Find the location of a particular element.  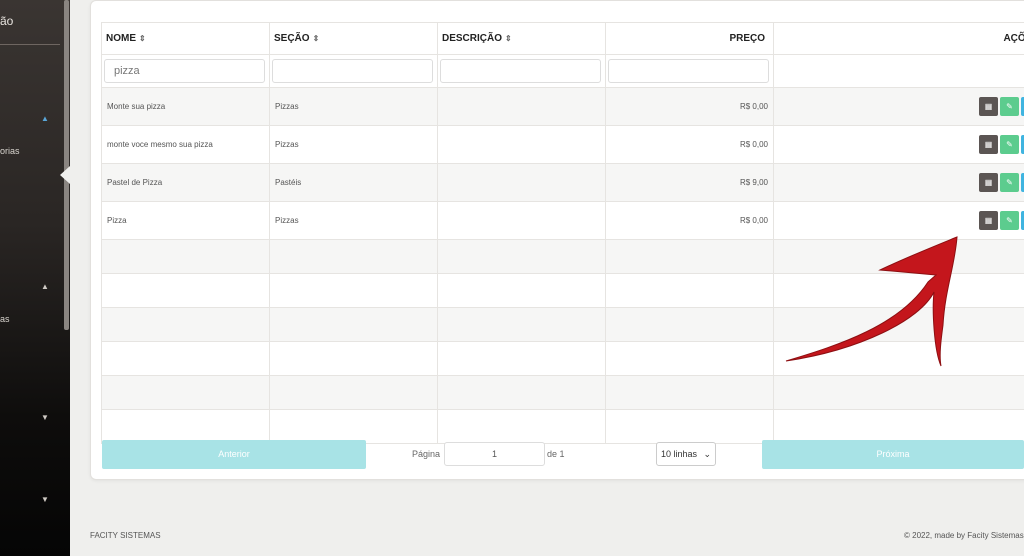

chevron-down-icon: ⌄ is located at coordinates (707, 454).